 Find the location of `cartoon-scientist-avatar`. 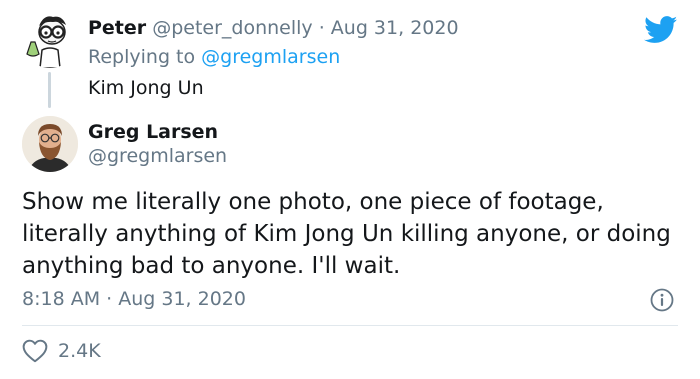

cartoon-scientist-avatar is located at coordinates (50, 40).